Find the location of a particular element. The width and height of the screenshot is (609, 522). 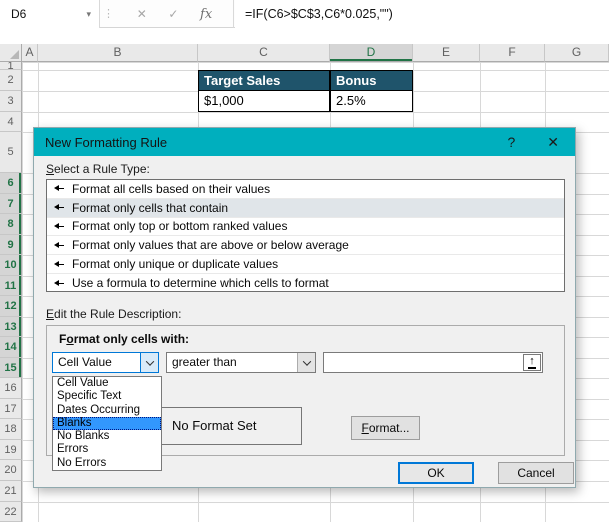

row-header-9: 9 is located at coordinates (11, 245).